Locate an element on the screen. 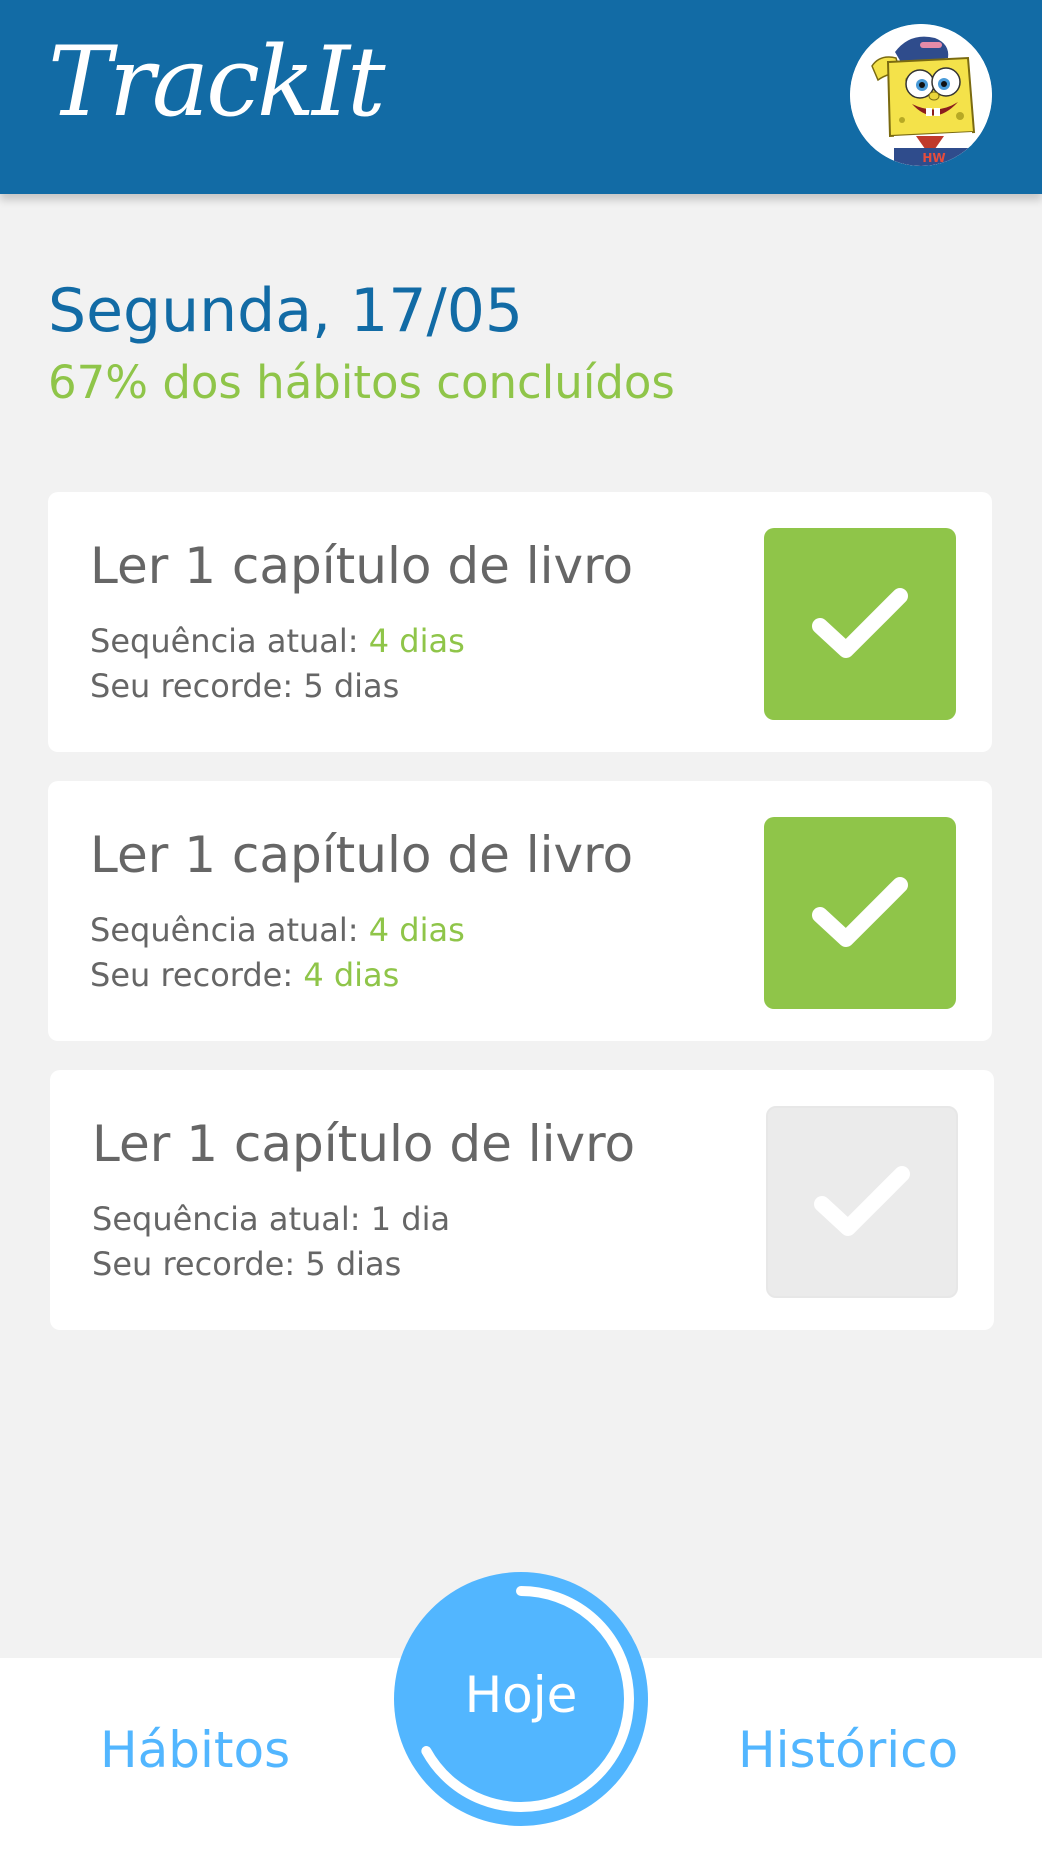  progress-subtitle: 67% dos hábitos concluídos is located at coordinates (361, 382).